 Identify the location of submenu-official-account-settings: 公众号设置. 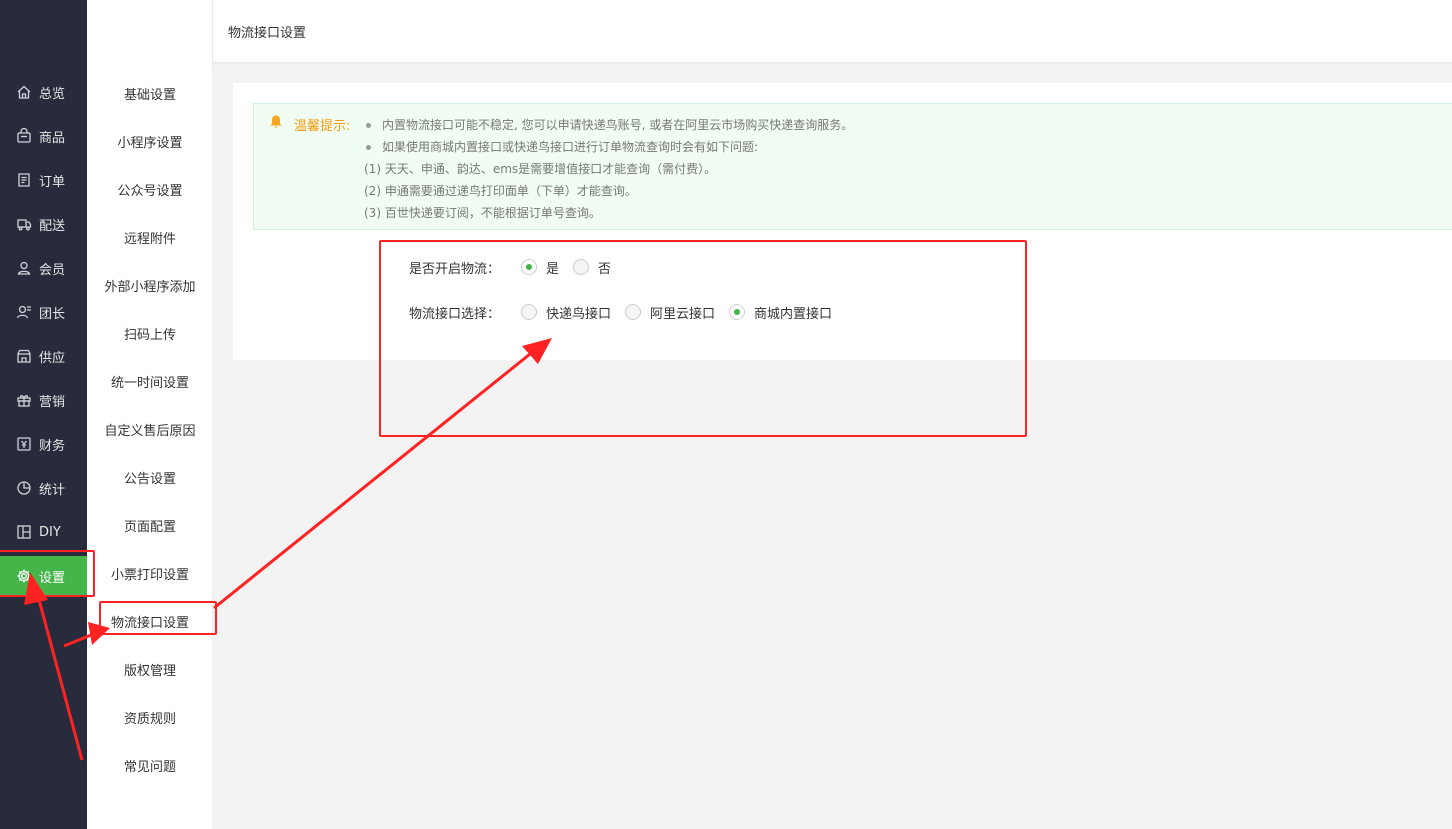
(150, 189).